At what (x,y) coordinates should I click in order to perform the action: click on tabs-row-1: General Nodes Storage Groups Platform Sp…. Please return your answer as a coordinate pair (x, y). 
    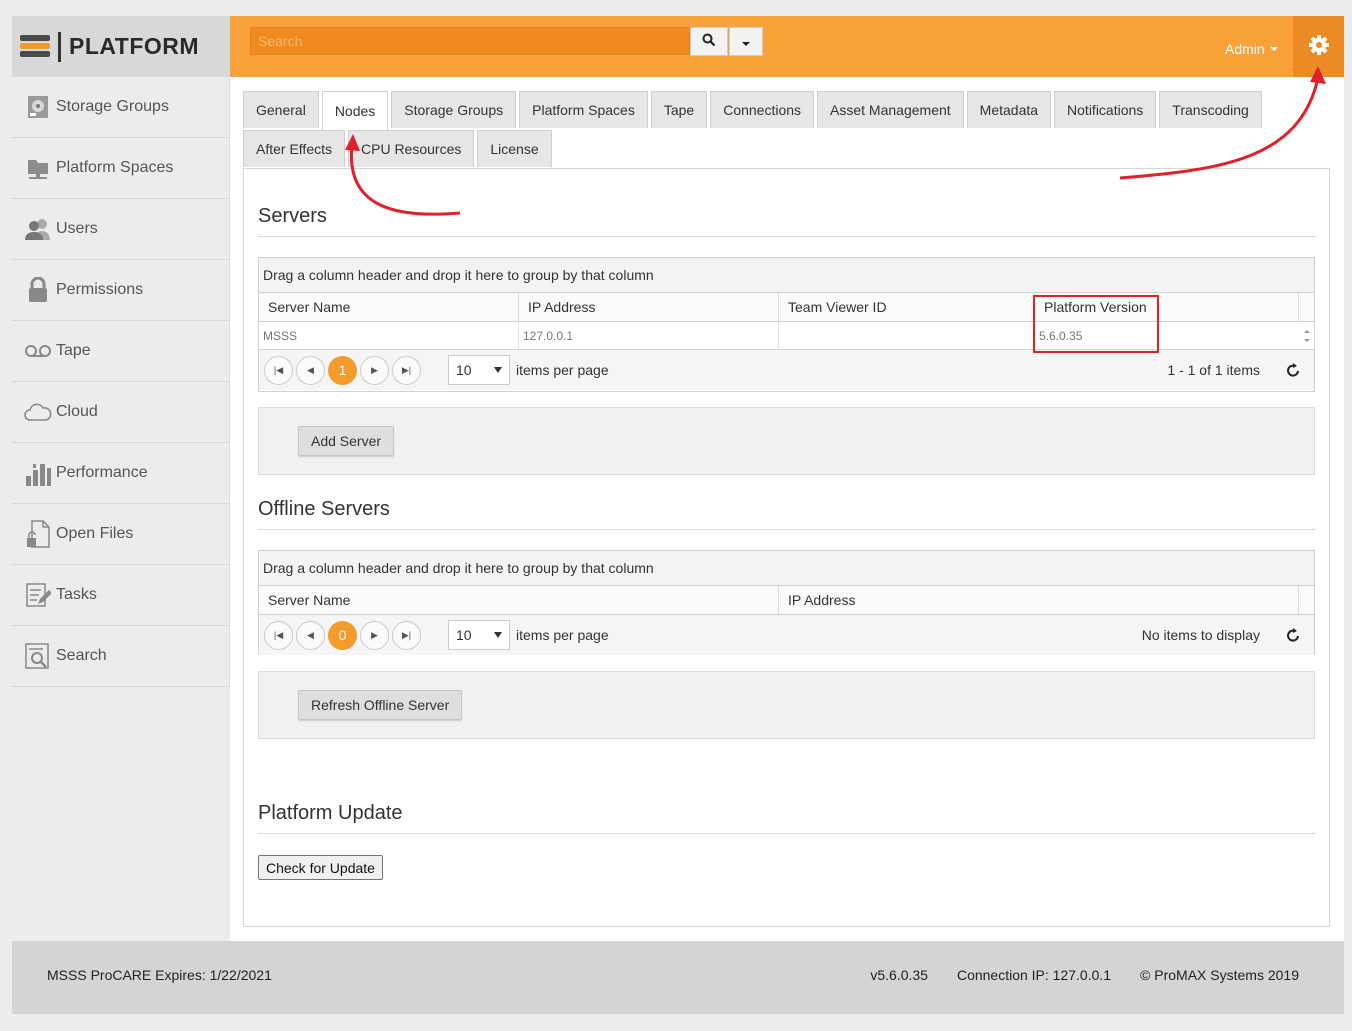
    Looking at the image, I should click on (754, 110).